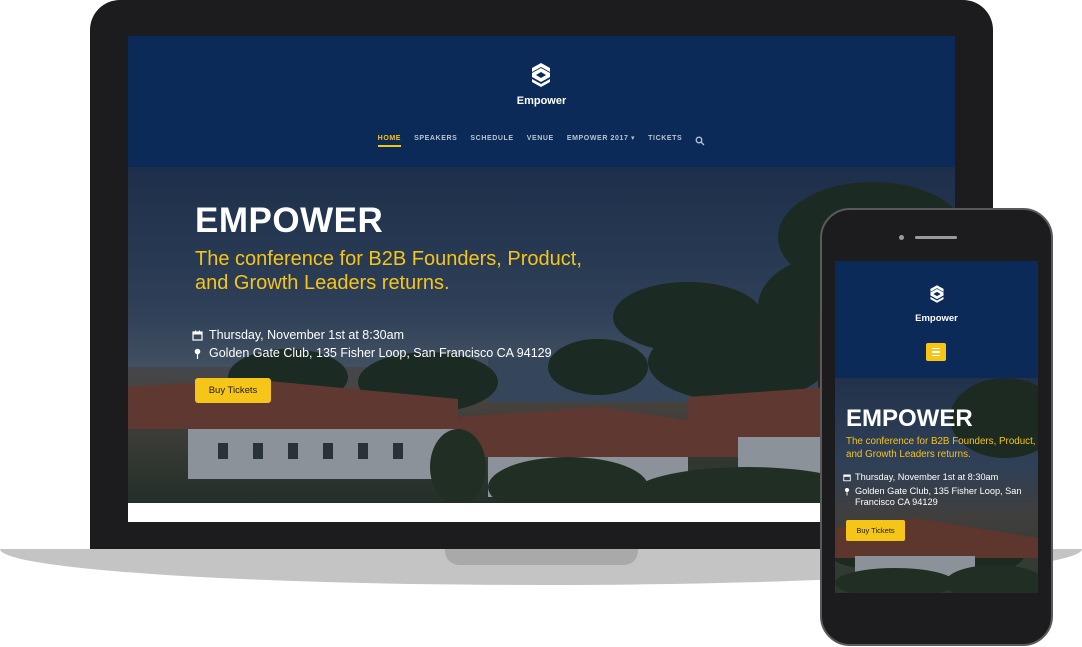  Describe the element at coordinates (289, 220) in the screenshot. I see `hero-title: EMPOWER` at that location.